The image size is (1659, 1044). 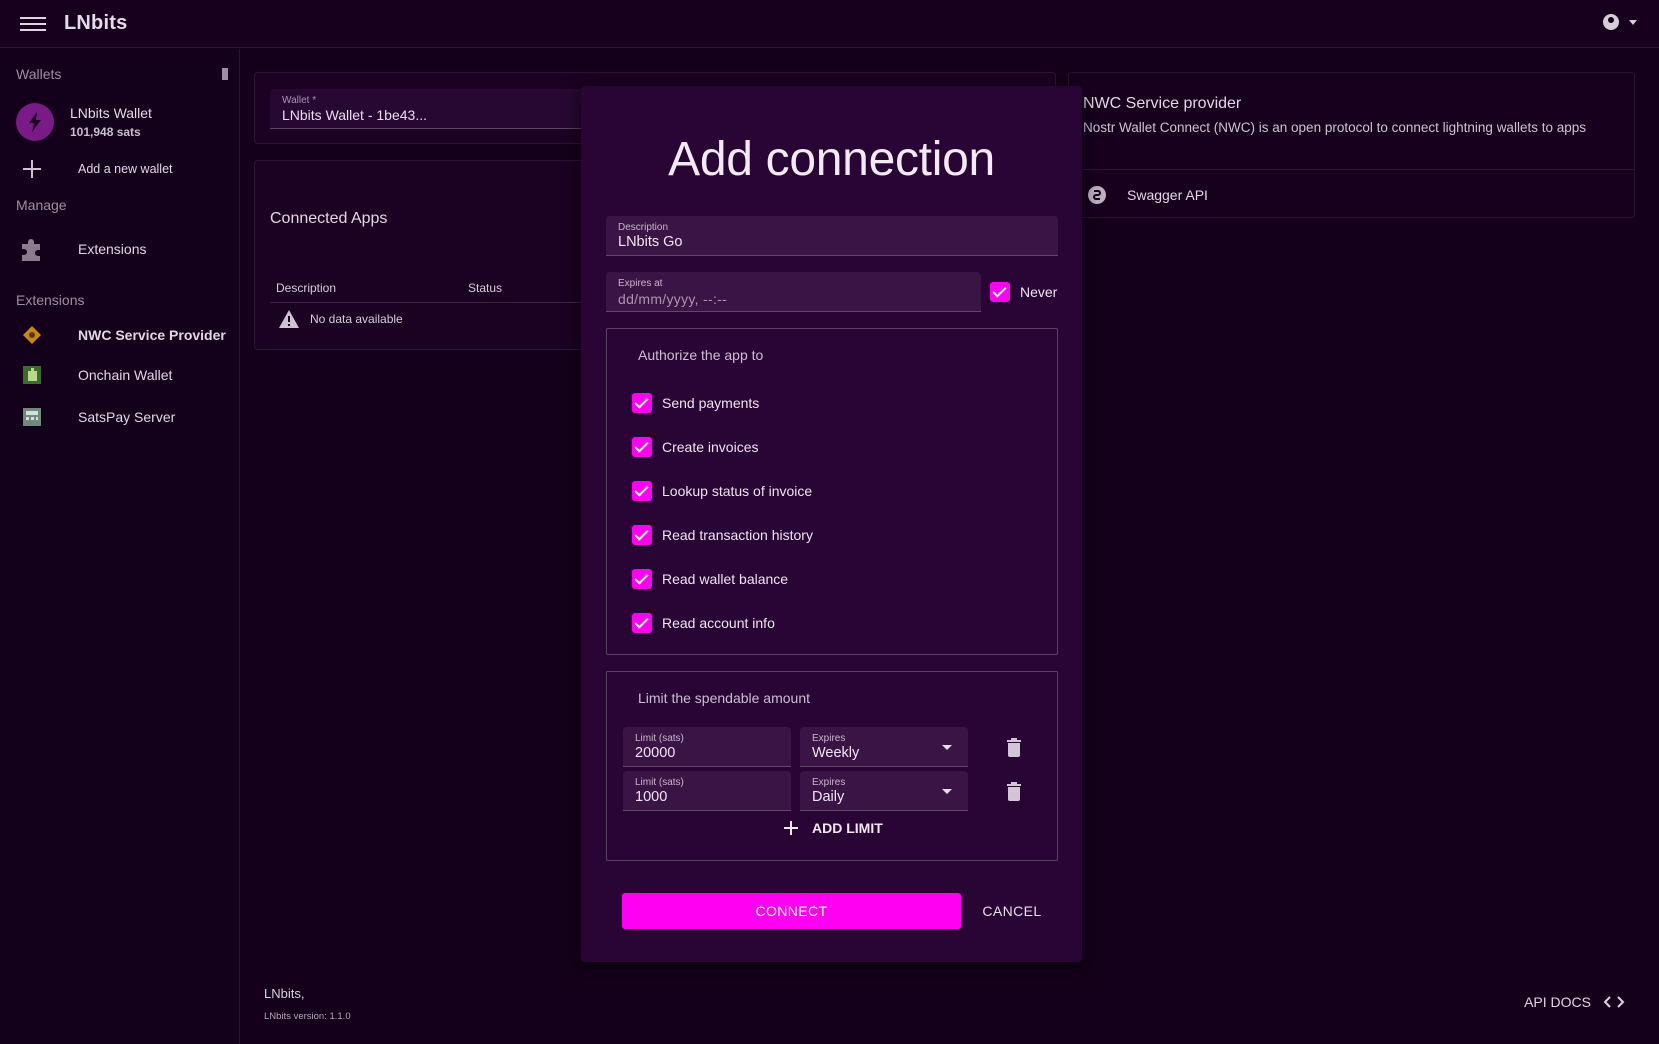 I want to click on swagger-api-link: Swagger API, so click(x=1147, y=195).